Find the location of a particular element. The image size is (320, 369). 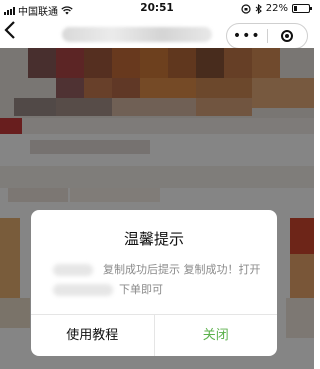

status-bar: 中国联通 20:51 22% is located at coordinates (157, 9).